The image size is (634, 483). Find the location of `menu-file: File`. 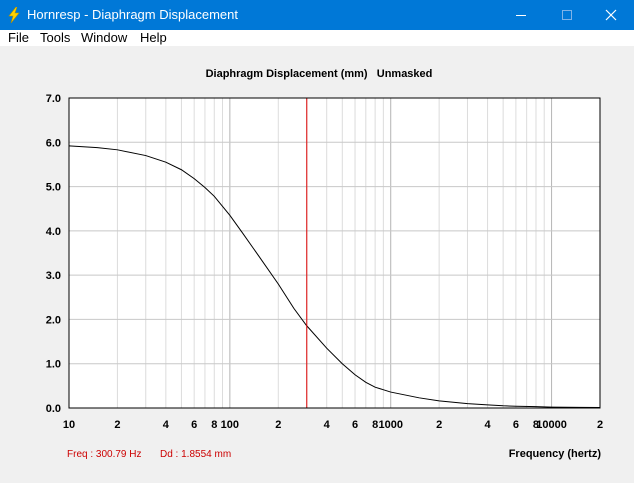

menu-file: File is located at coordinates (18, 37).